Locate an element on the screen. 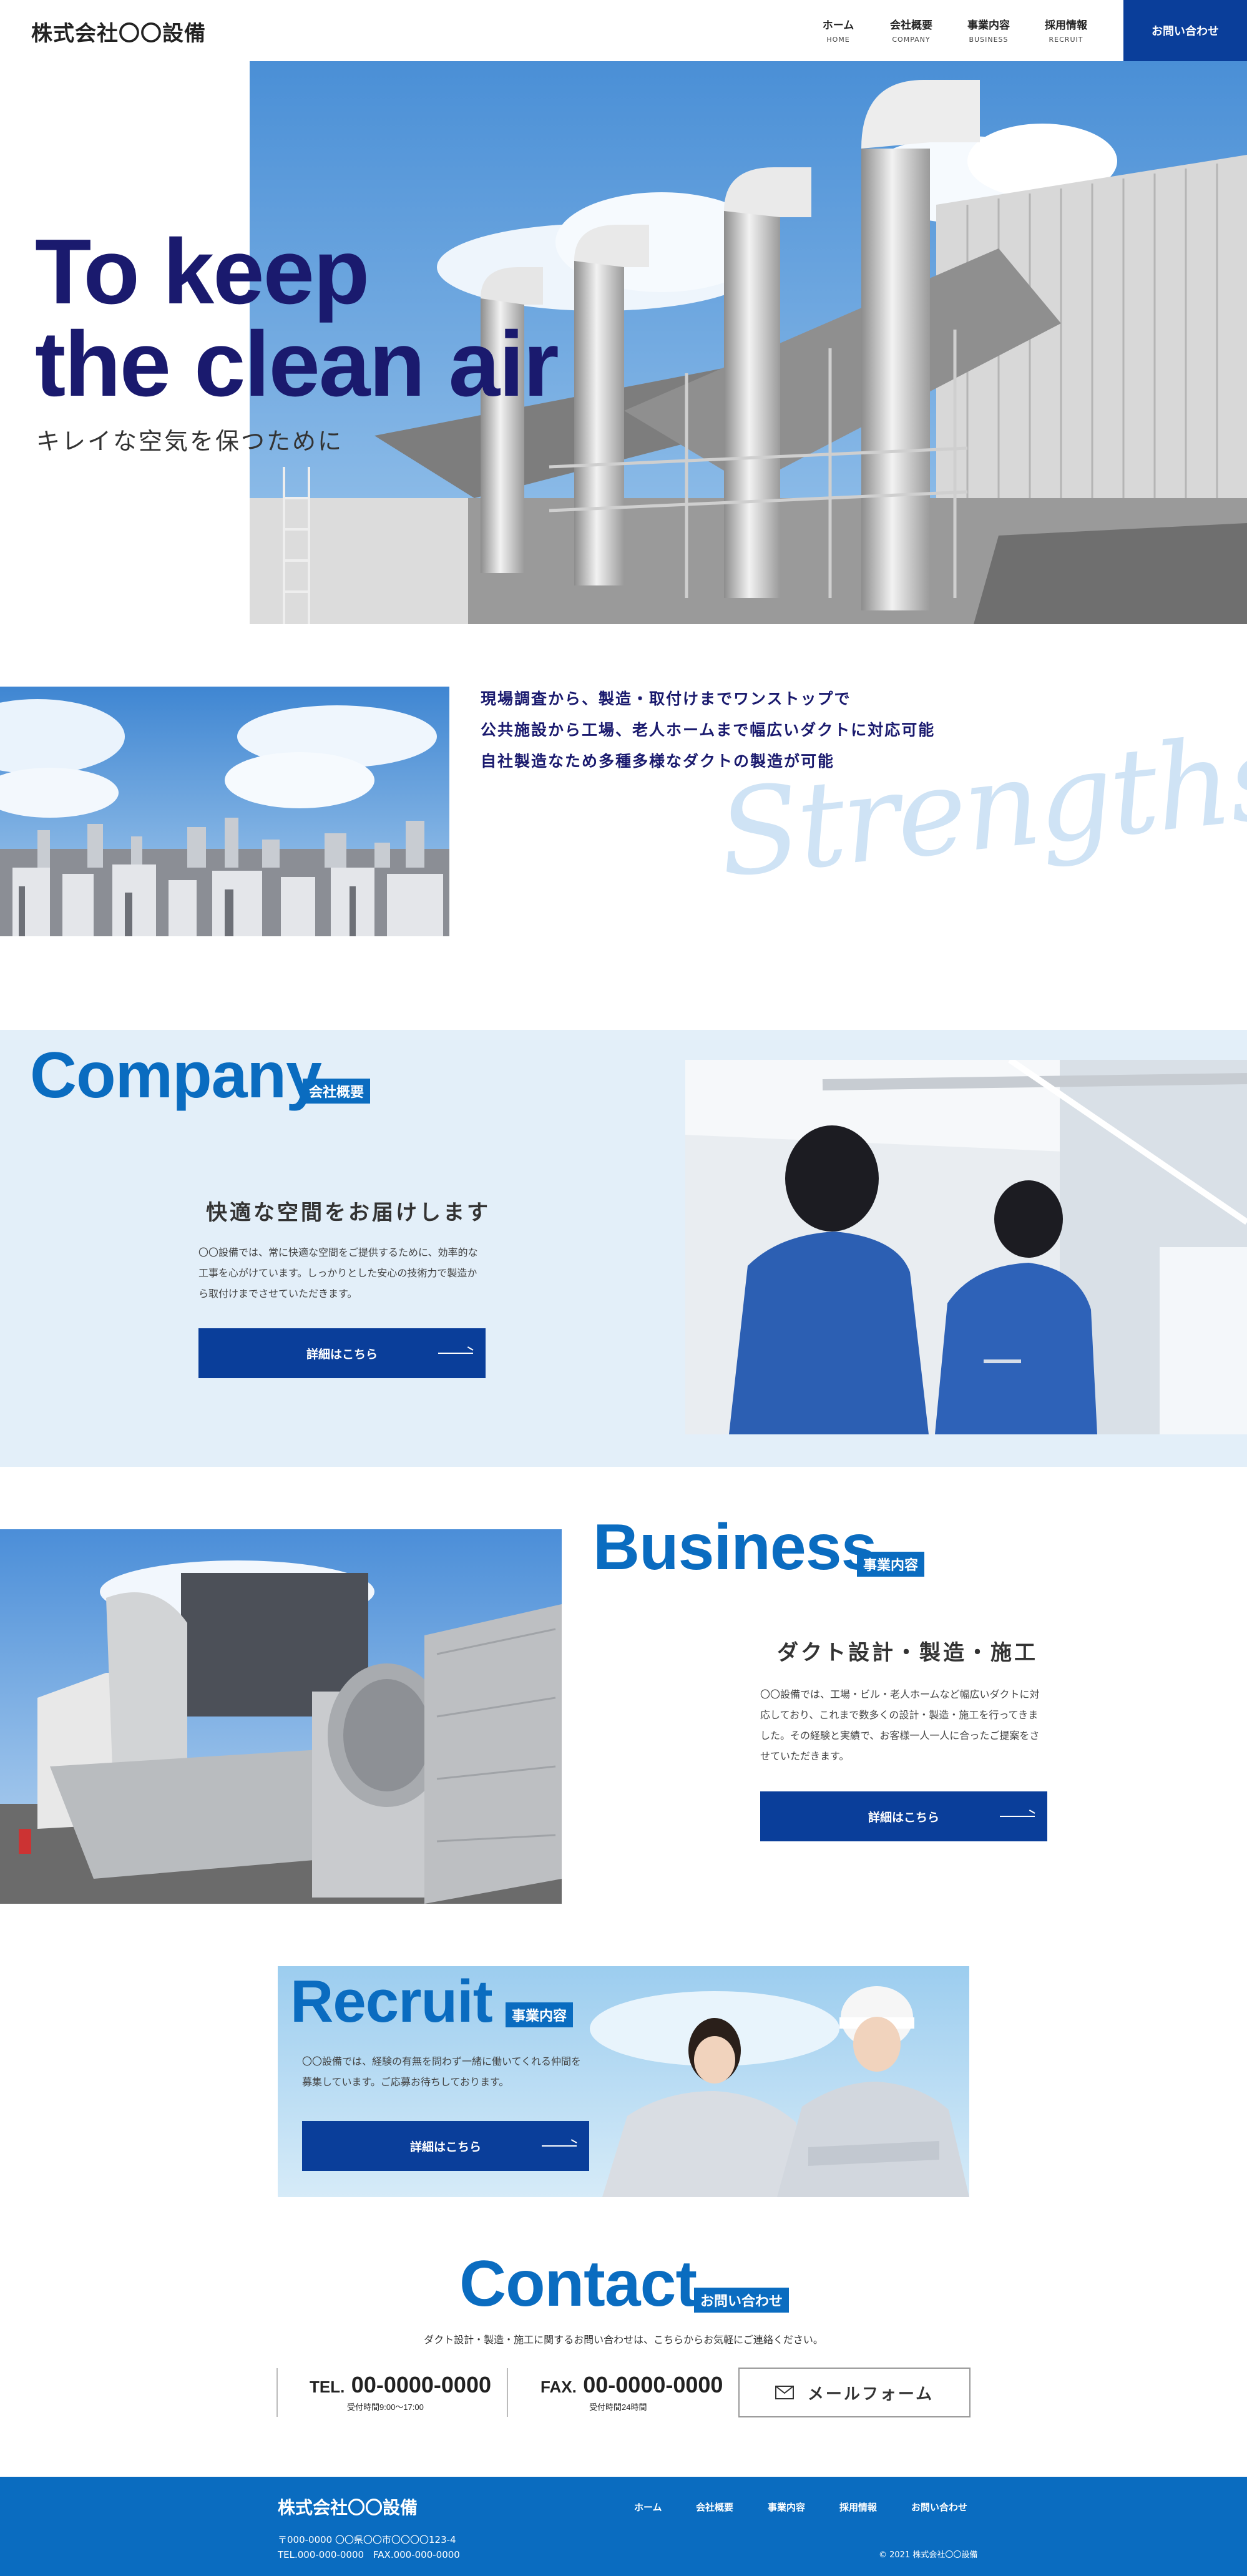 This screenshot has width=1247, height=2576. recruit-tag: 事業内容 is located at coordinates (540, 2014).